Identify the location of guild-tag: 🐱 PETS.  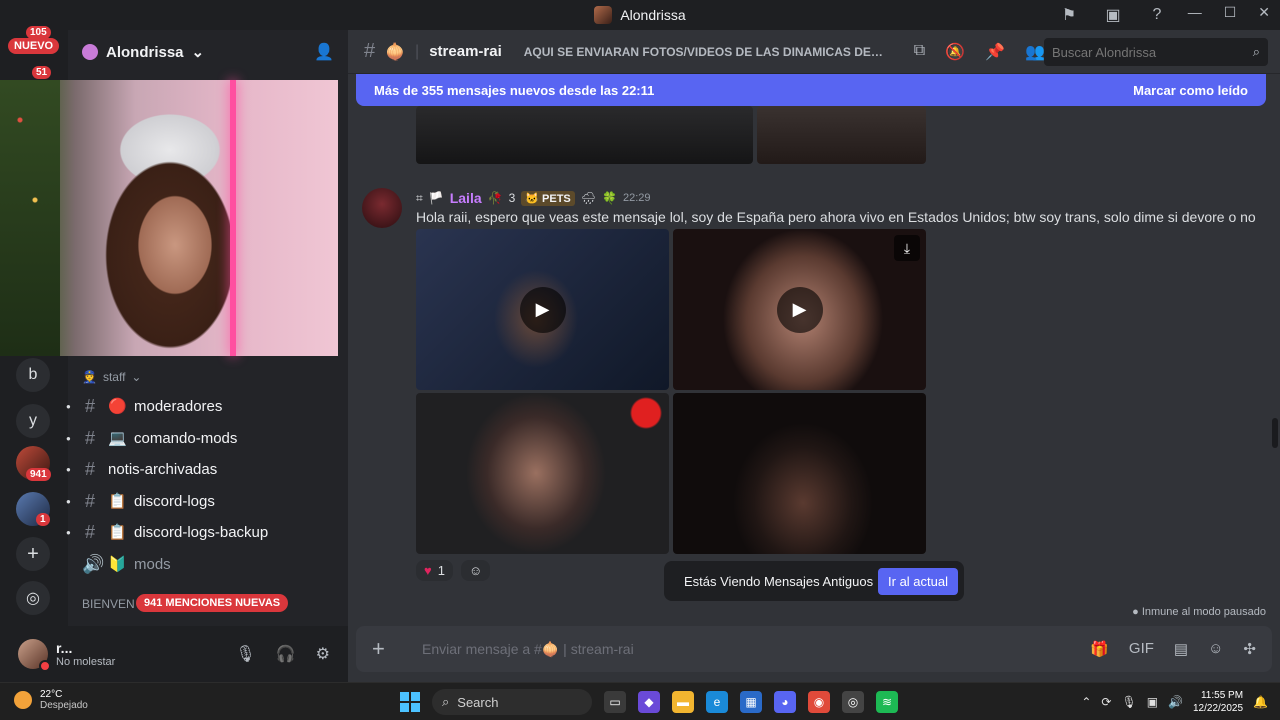
(548, 198).